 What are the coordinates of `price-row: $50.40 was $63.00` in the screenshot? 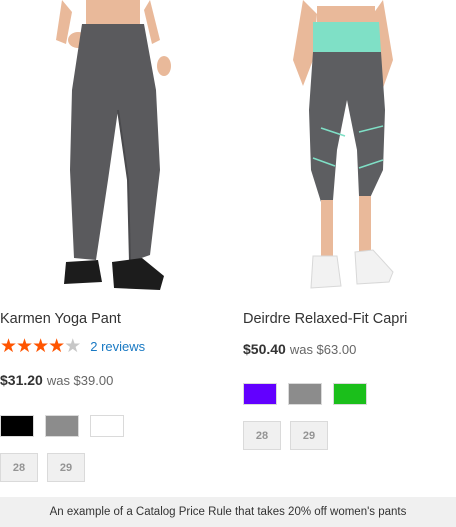 It's located at (299, 349).